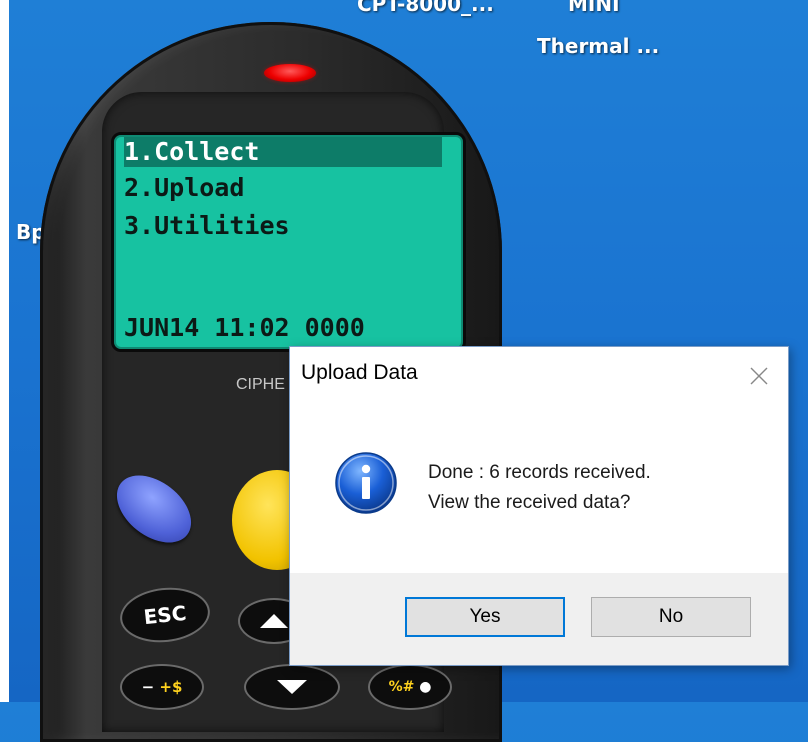  What do you see at coordinates (207, 226) in the screenshot?
I see `menu-item-utilities: 3.Utilities` at bounding box center [207, 226].